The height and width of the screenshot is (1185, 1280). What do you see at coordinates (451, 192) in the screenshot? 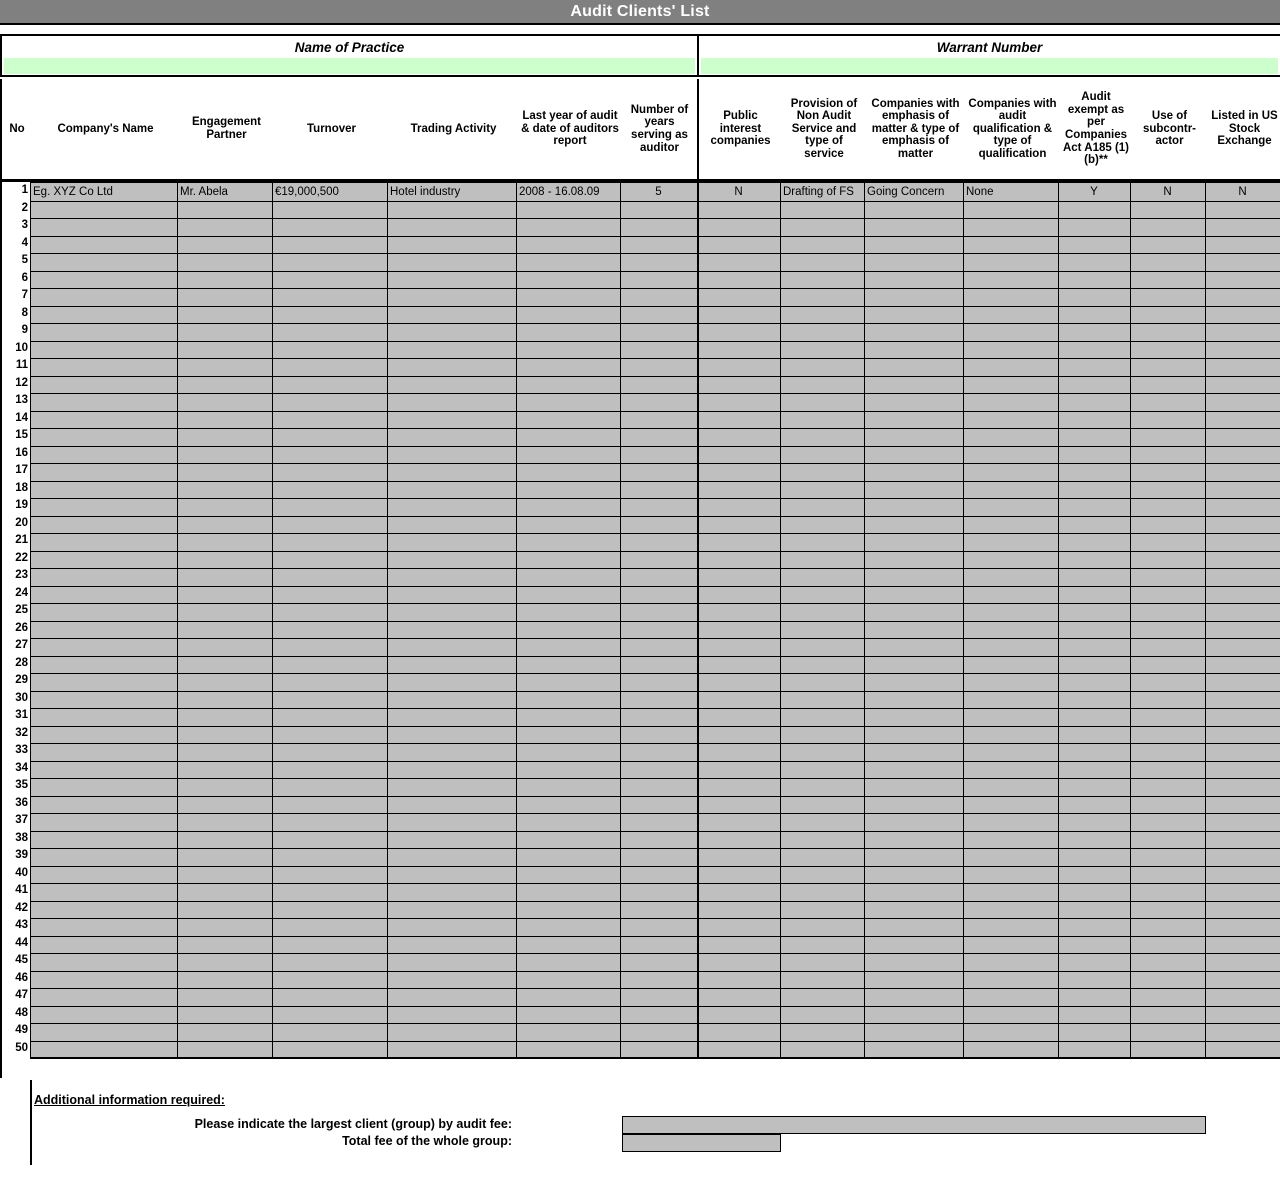
I see `cell-trading-activity: Hotel industry` at bounding box center [451, 192].